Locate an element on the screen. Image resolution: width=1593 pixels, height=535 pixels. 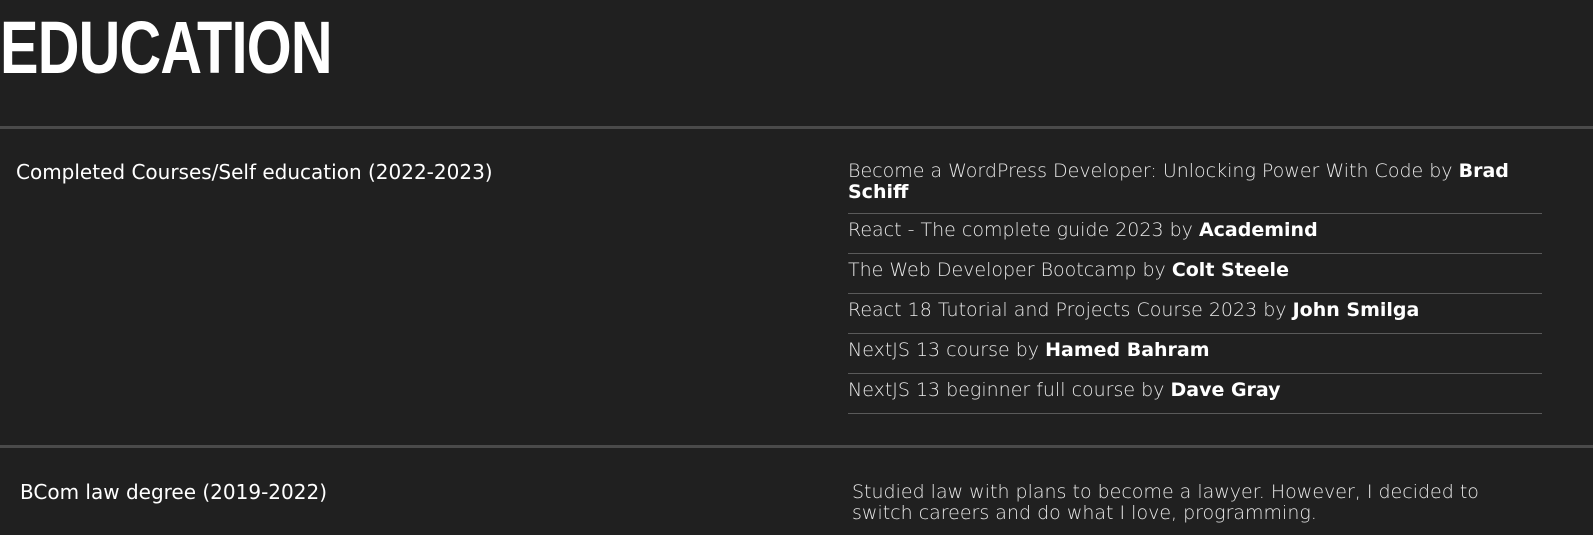
course-title: React - The complete guide 2023 is located at coordinates (1006, 230).